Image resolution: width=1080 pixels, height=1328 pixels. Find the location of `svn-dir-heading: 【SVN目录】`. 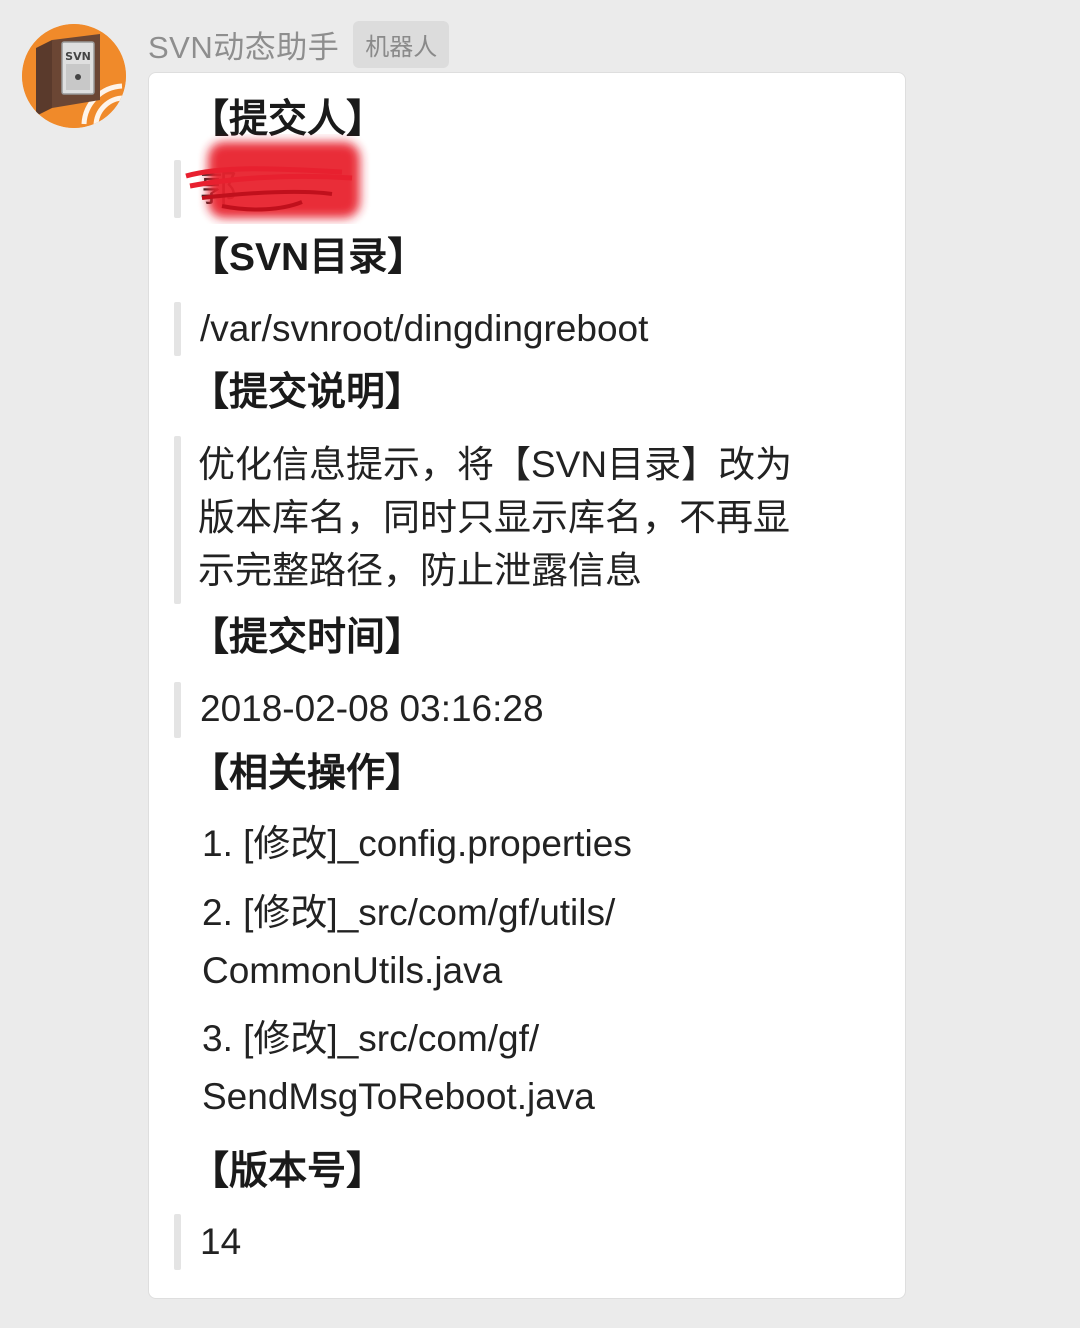

svn-dir-heading: 【SVN目录】 is located at coordinates (308, 257).